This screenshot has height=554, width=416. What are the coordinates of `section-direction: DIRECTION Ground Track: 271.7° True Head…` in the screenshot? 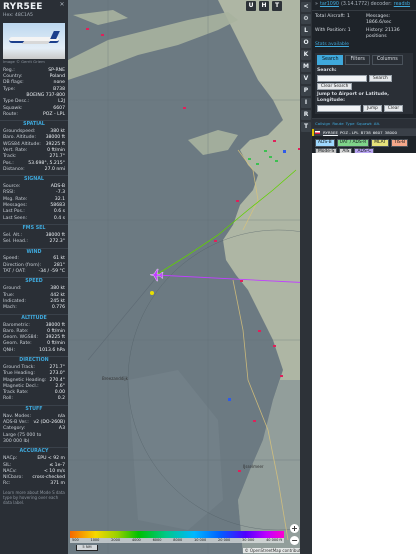 It's located at (34, 379).